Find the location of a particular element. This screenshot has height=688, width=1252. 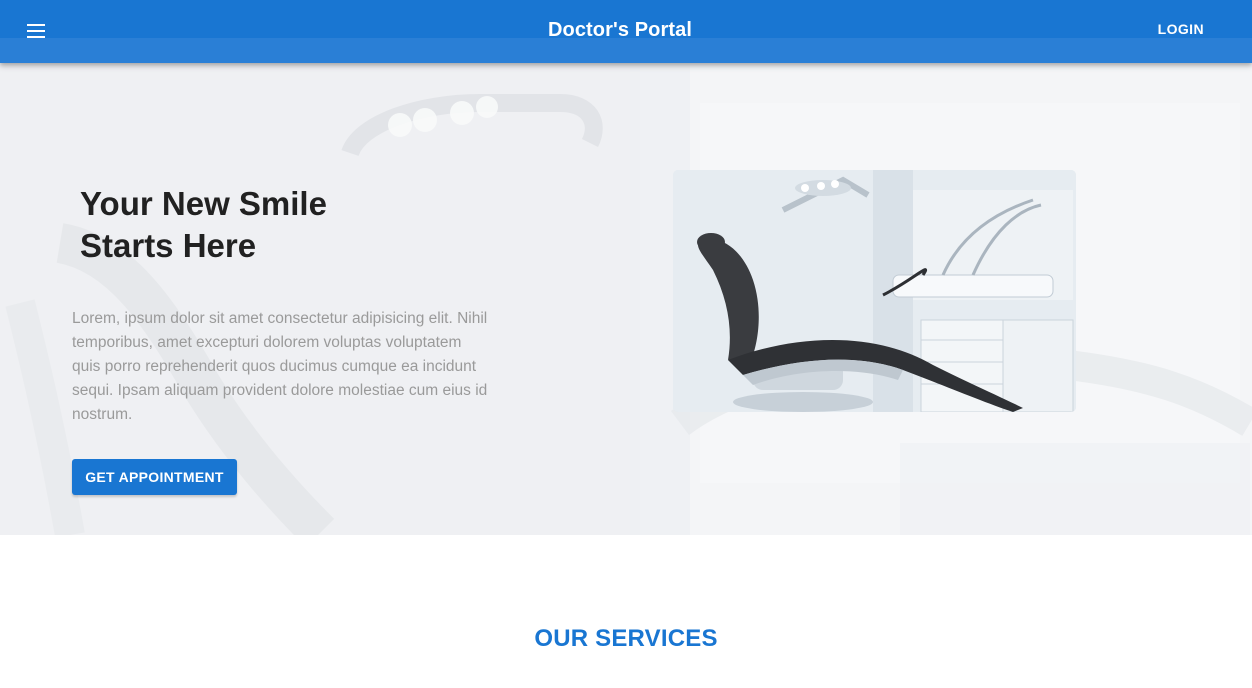

hero-title-line-1: Your New Smile is located at coordinates (203, 203).